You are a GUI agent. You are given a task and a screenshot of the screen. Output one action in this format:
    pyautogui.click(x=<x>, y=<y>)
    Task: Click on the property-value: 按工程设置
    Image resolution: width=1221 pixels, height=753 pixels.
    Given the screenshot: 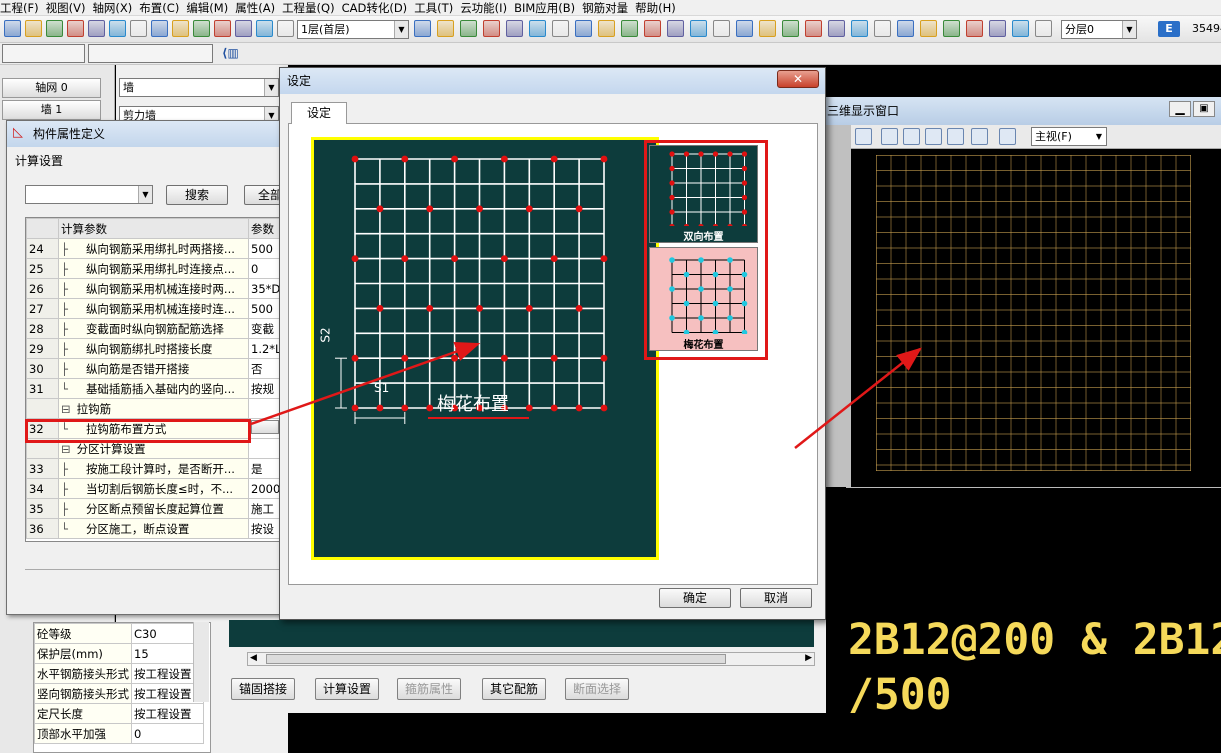 What is the action you would take?
    pyautogui.click(x=167, y=713)
    